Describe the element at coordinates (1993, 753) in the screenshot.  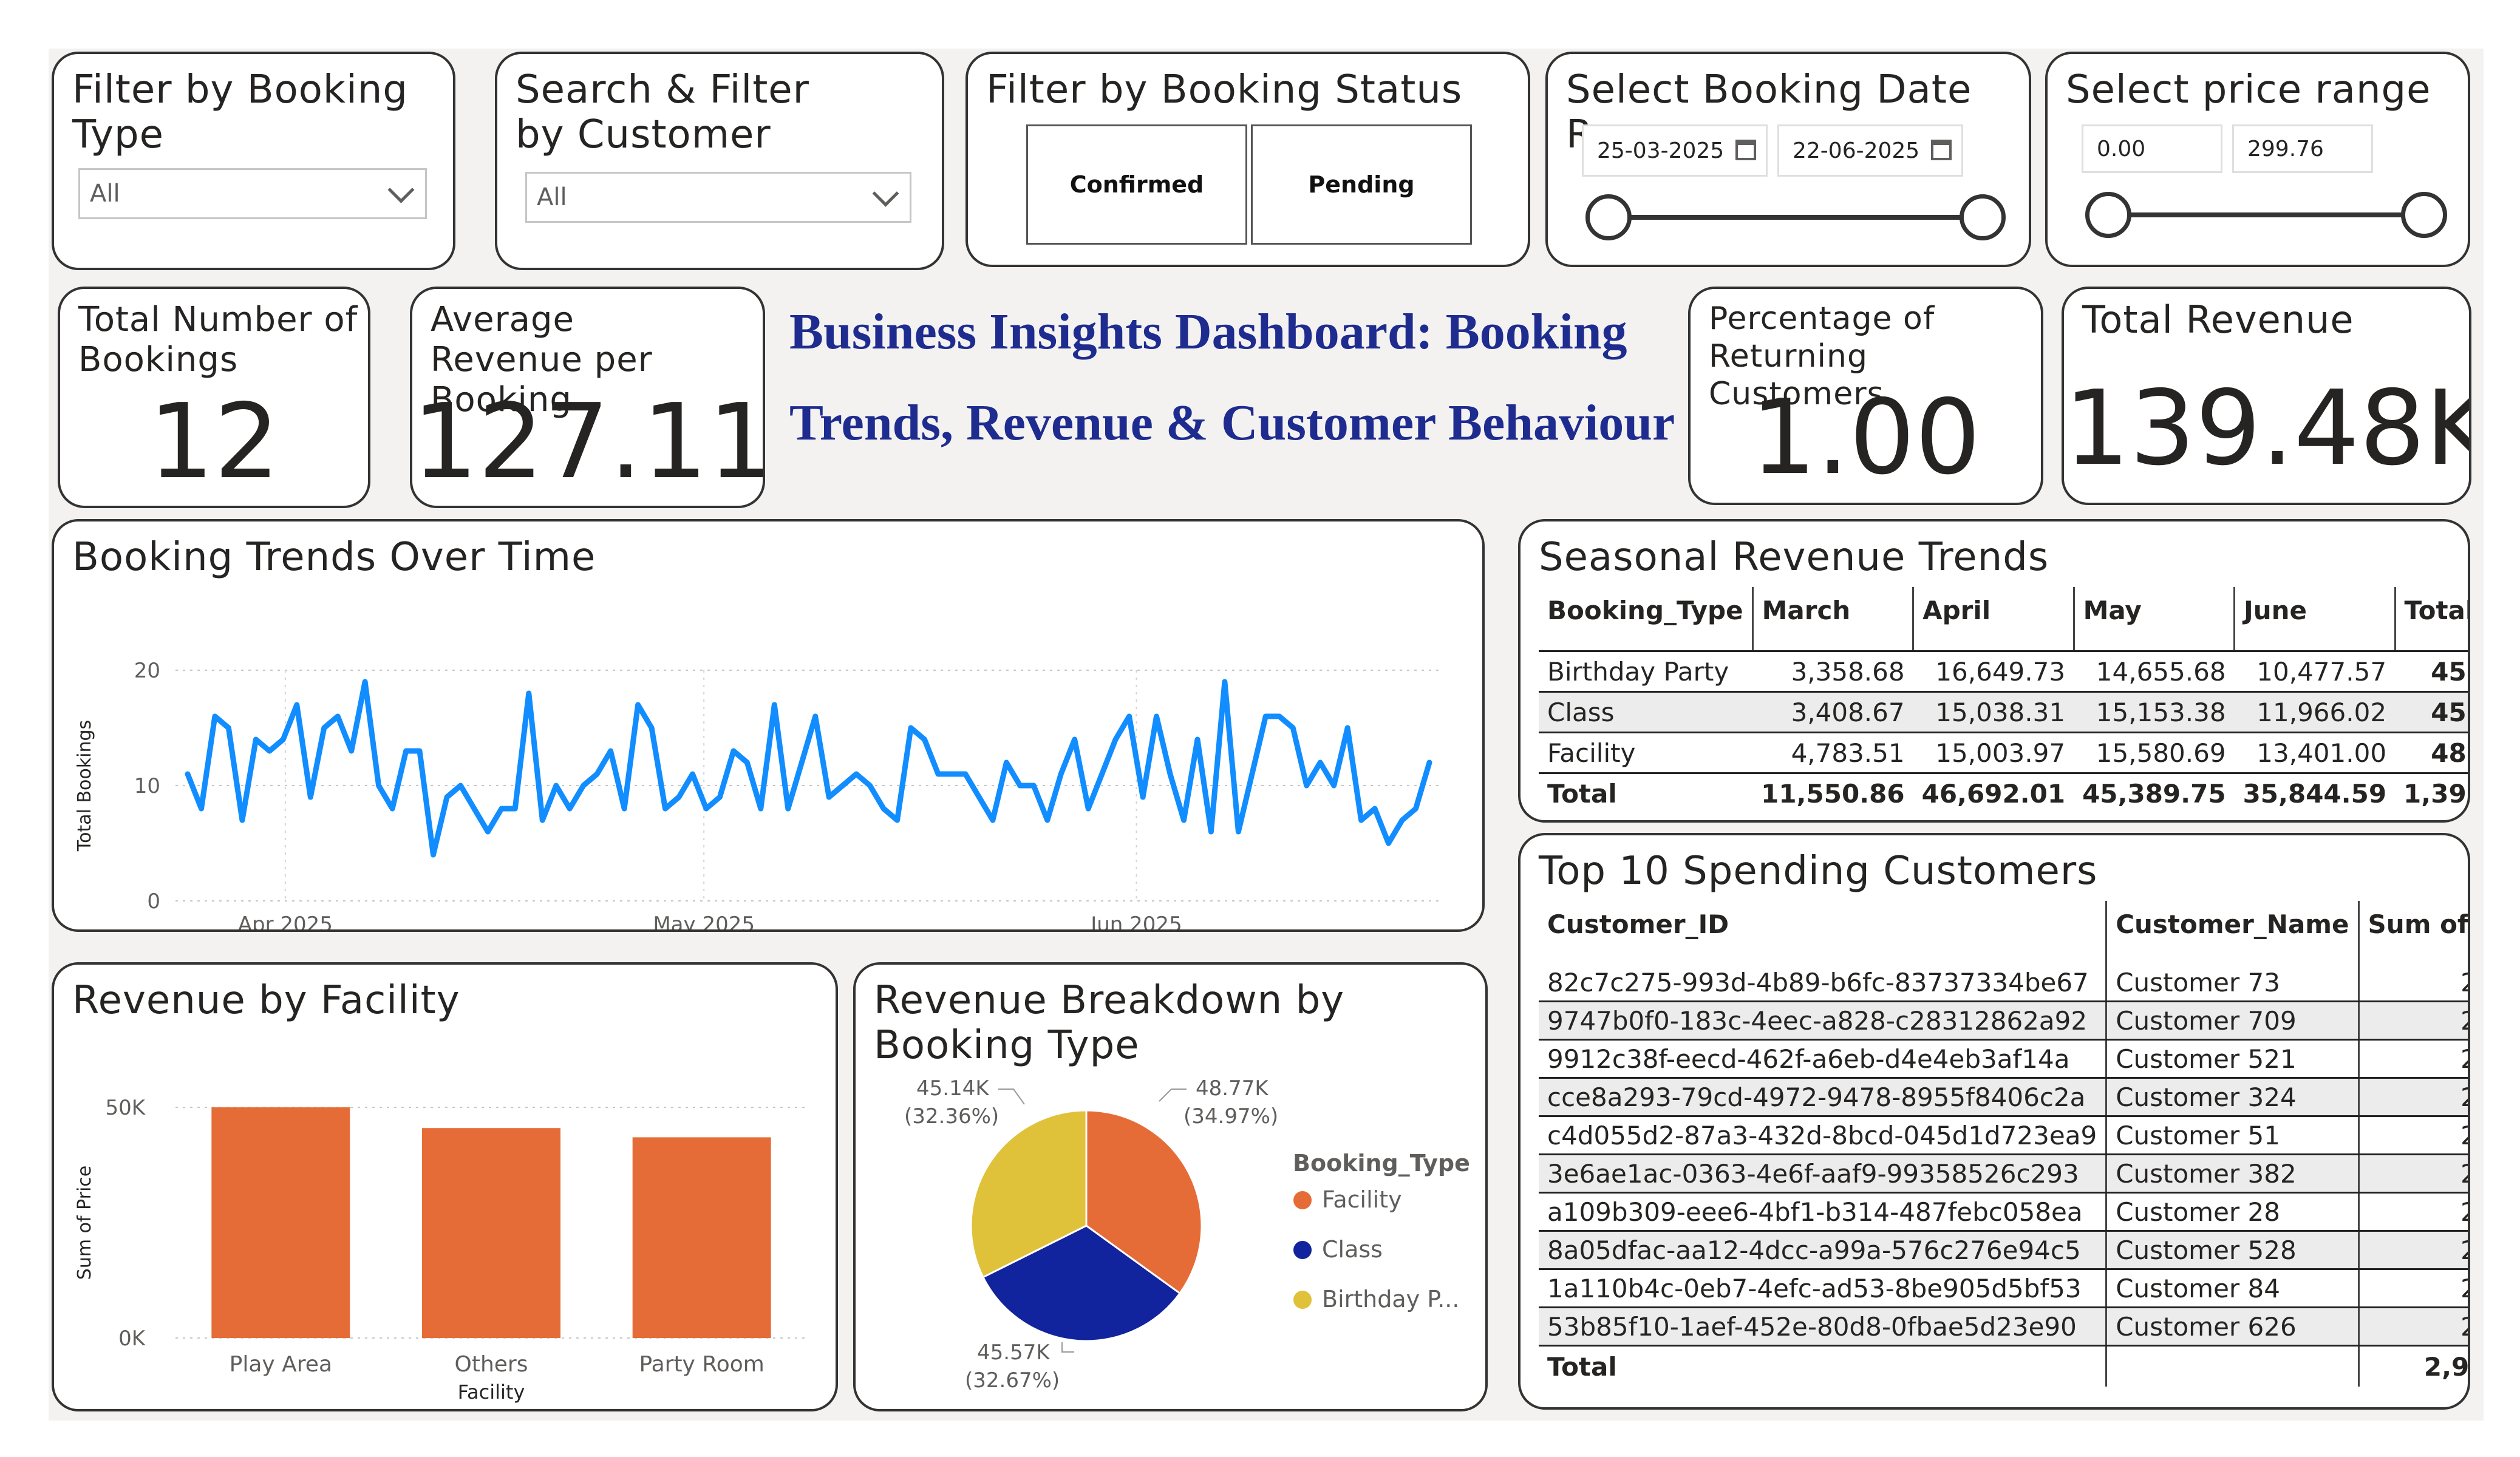
I see `matrix-cell: 15,003.97` at that location.